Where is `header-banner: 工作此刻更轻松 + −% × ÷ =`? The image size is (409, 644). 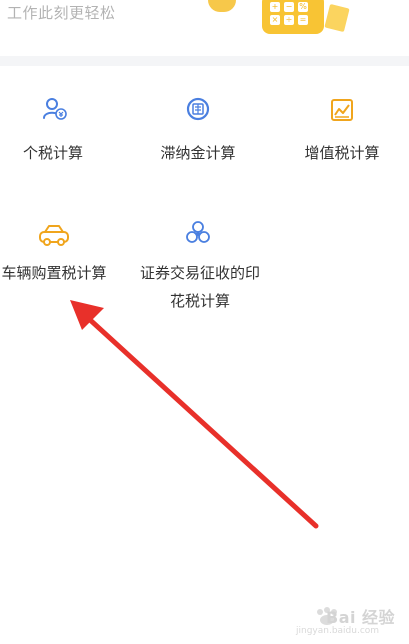 header-banner: 工作此刻更轻松 + −% × ÷ = is located at coordinates (204, 28).